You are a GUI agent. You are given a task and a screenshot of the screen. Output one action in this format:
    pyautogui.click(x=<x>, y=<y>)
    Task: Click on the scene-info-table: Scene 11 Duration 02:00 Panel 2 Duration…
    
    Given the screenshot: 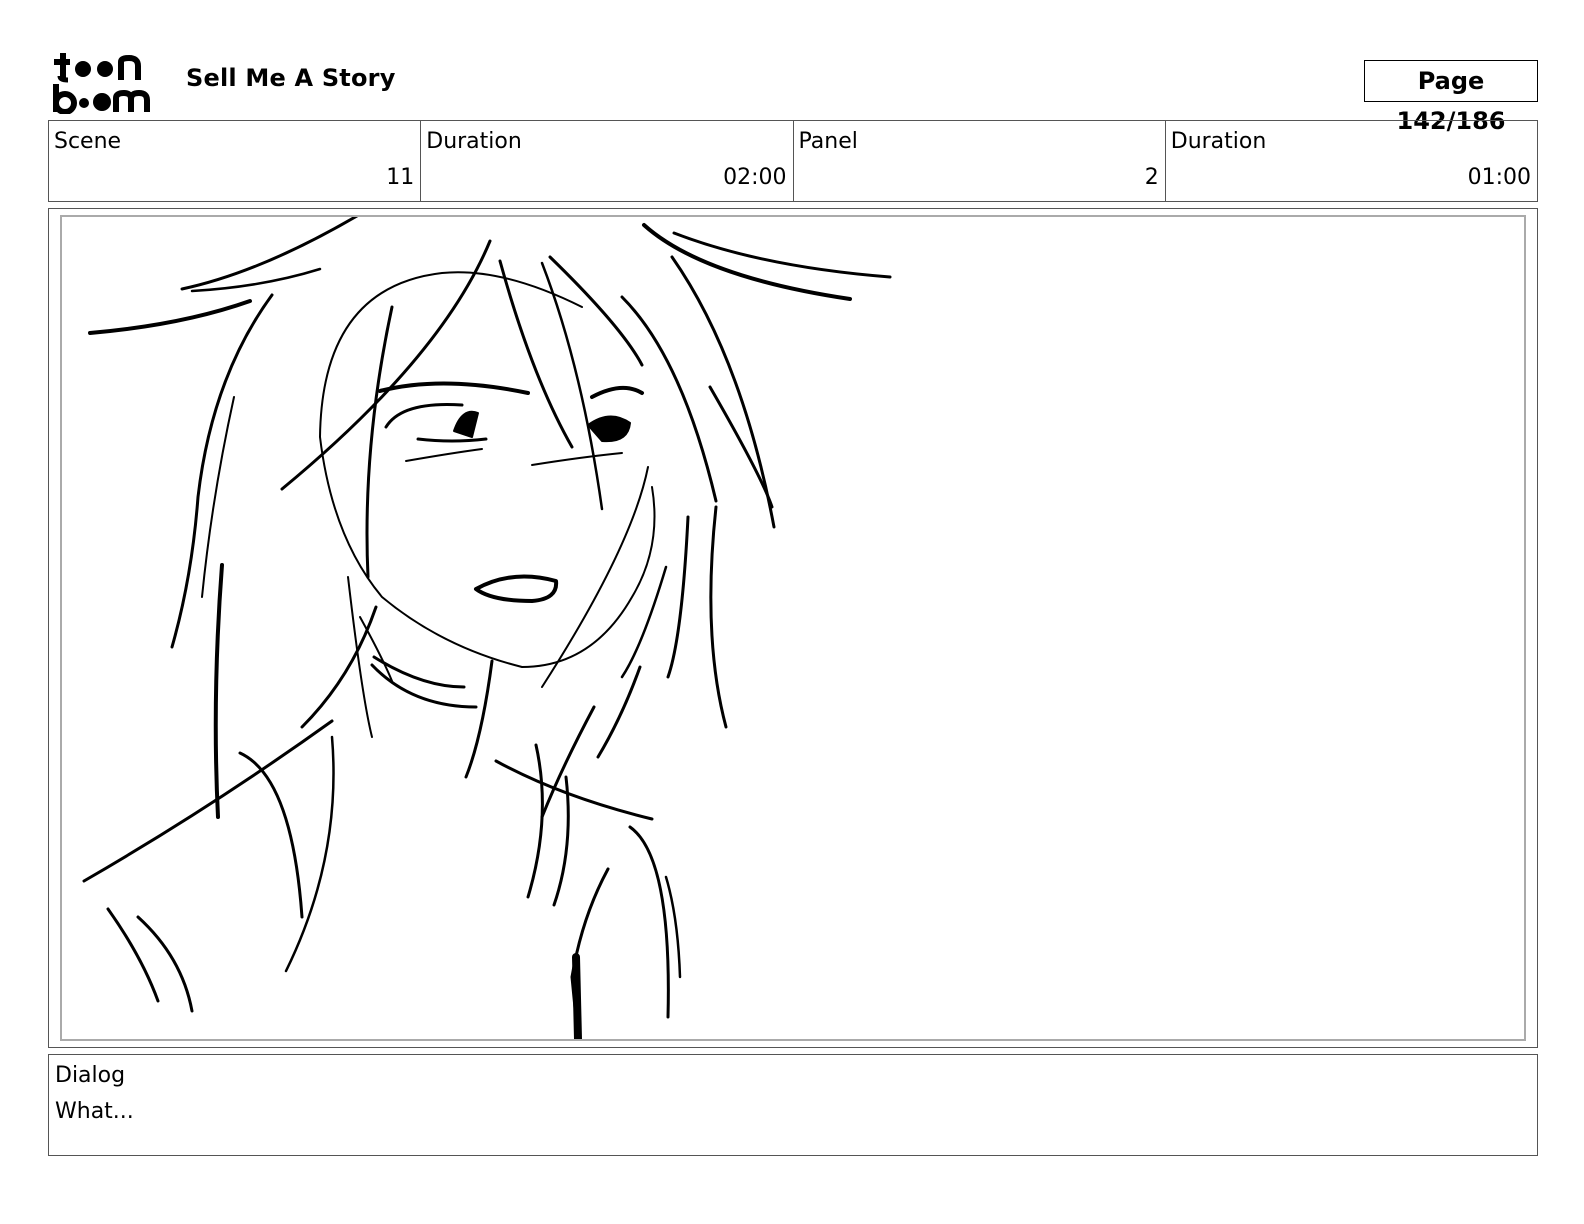 What is the action you would take?
    pyautogui.click(x=793, y=161)
    